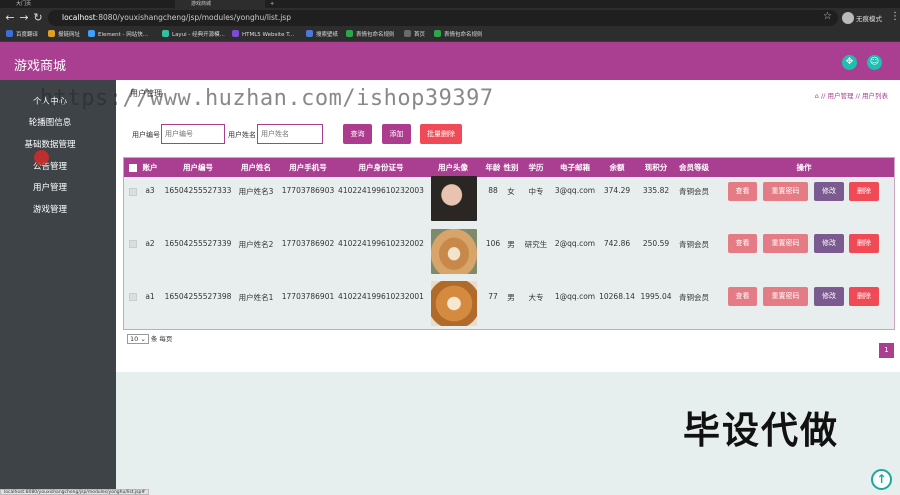  I want to click on forward-icon: →, so click(24, 18).